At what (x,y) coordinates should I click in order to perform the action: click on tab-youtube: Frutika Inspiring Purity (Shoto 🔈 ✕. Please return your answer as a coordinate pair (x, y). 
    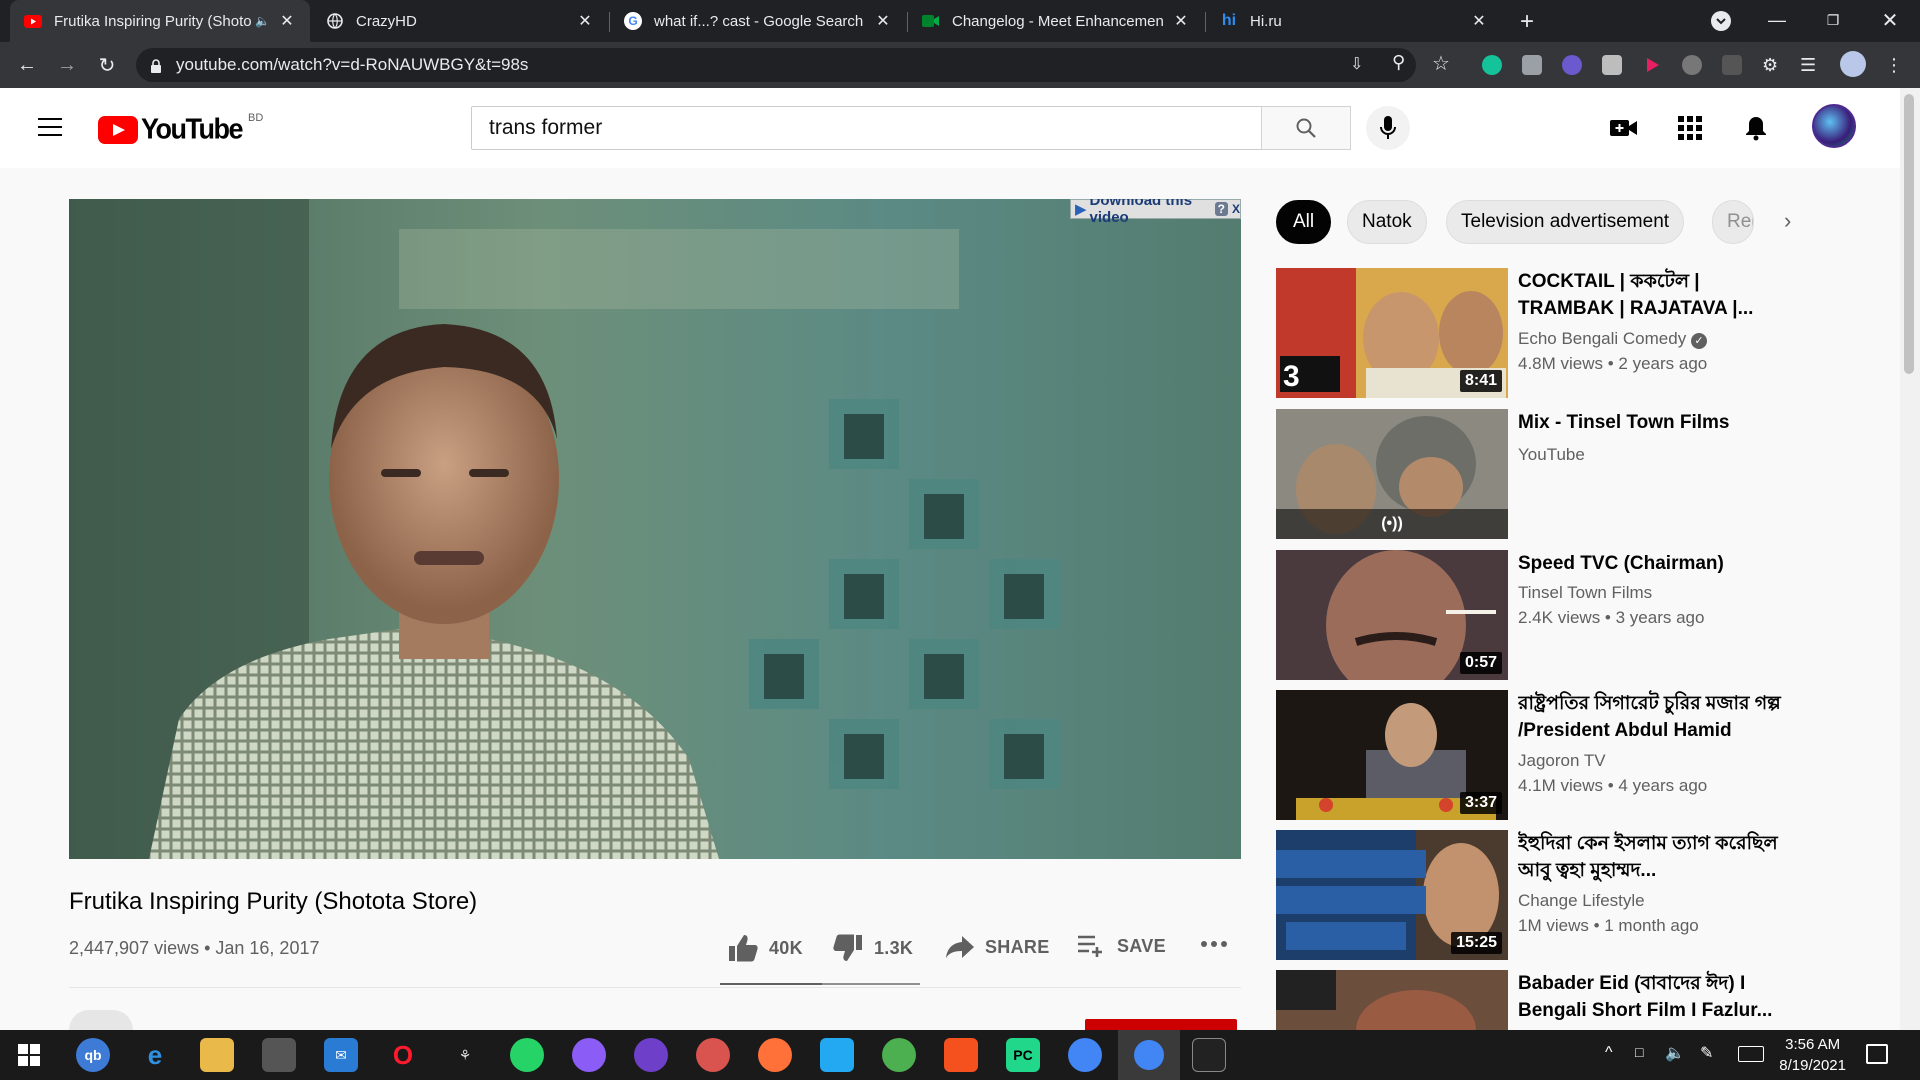
    Looking at the image, I should click on (160, 21).